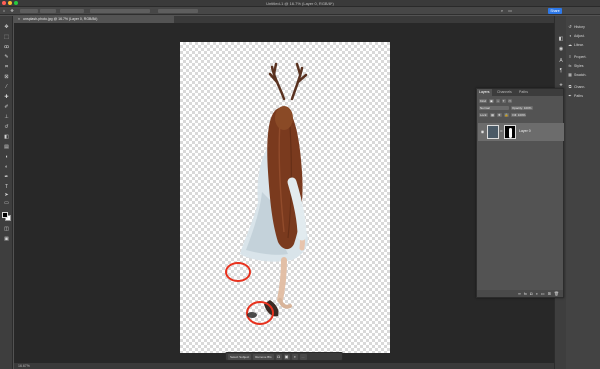 Image resolution: width=600 pixels, height=369 pixels. Describe the element at coordinates (6, 157) in the screenshot. I see `blur-tool-icon: ◖` at that location.